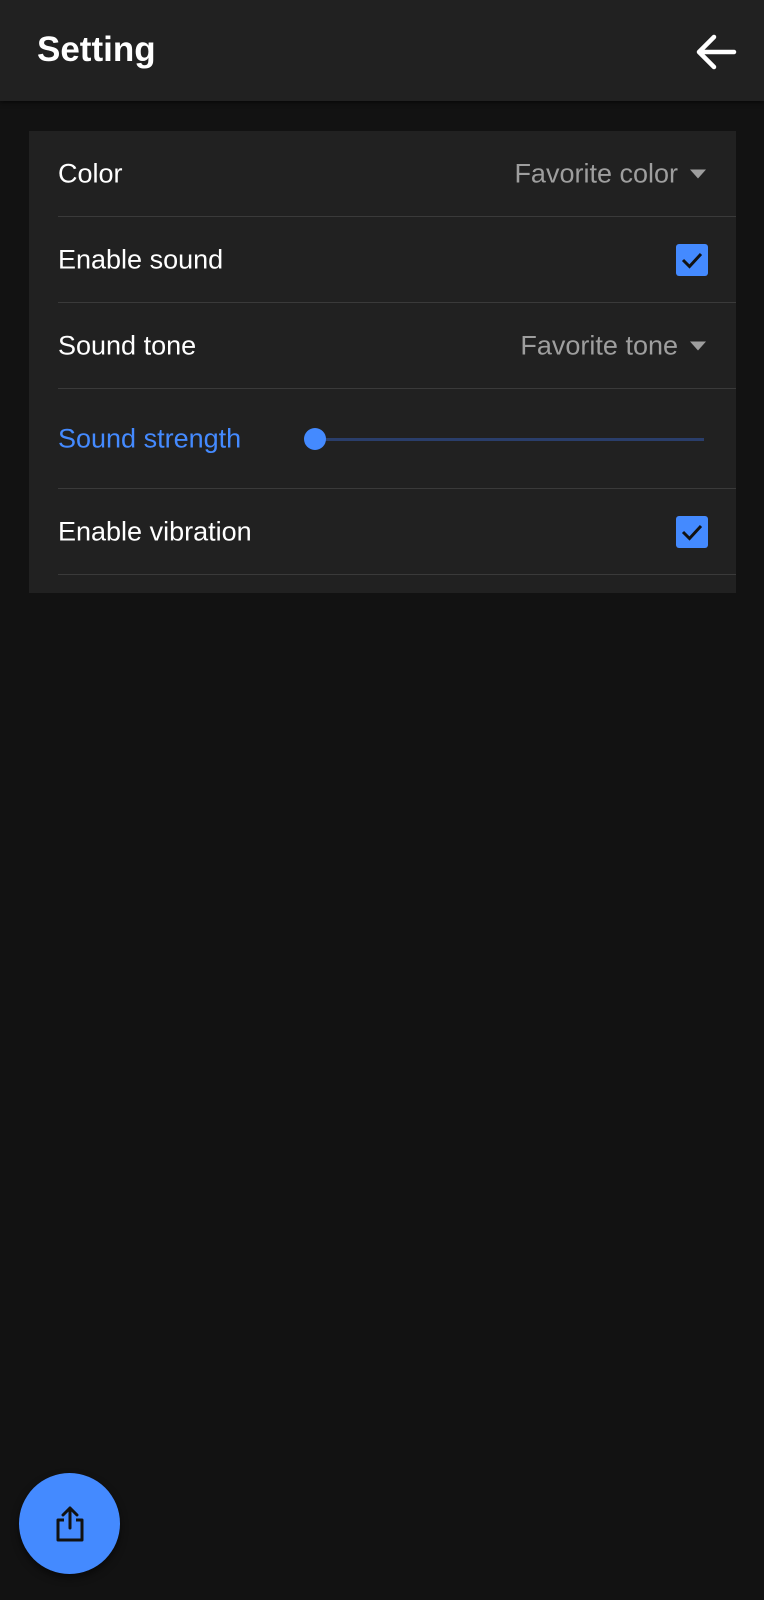 This screenshot has height=1600, width=764. I want to click on share-icon, so click(69, 1523).